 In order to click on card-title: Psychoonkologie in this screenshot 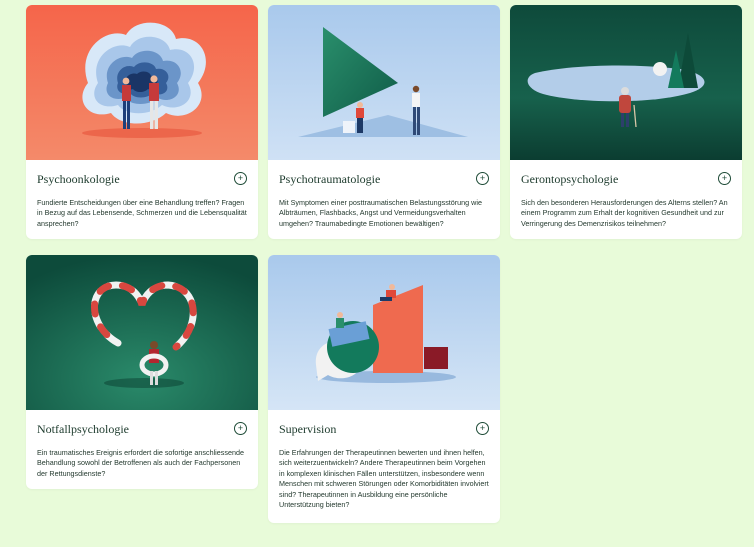, I will do `click(78, 179)`.